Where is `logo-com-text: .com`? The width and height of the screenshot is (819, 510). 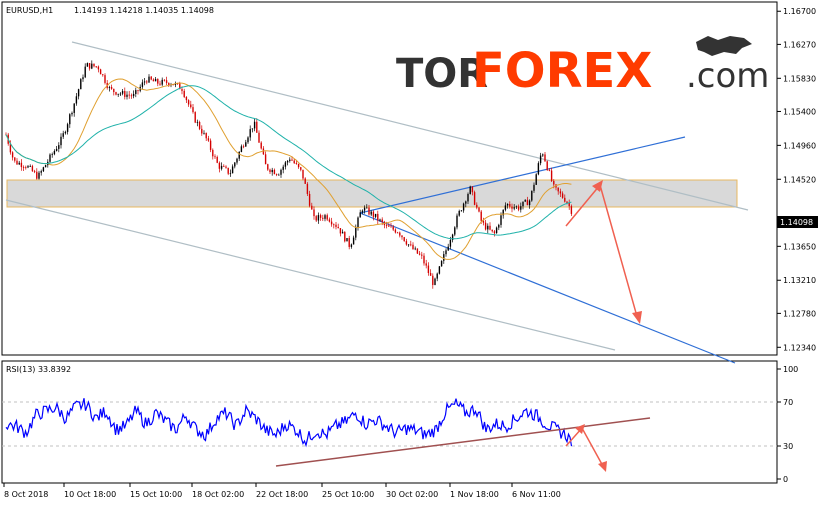 logo-com-text: .com is located at coordinates (727, 76).